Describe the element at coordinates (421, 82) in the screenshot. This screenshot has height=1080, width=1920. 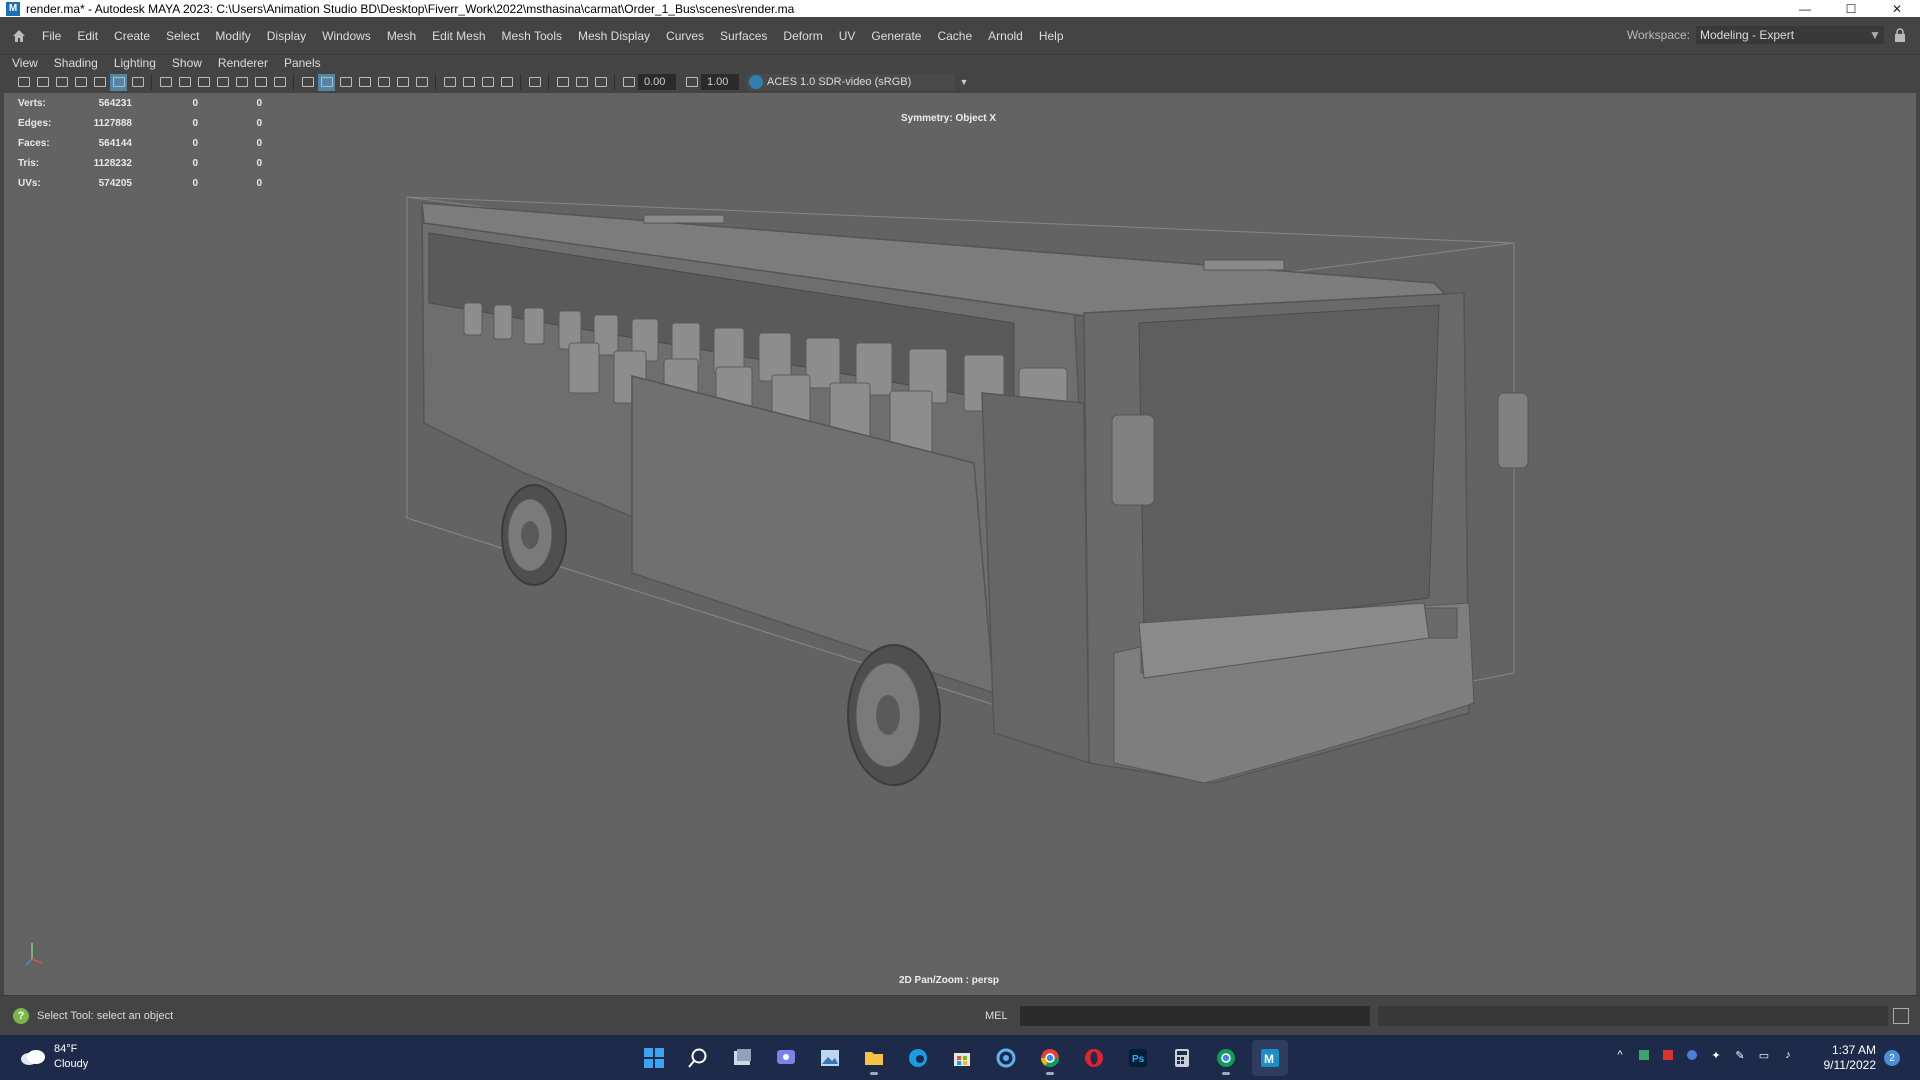
I see `ambient-occlusion-icon` at that location.